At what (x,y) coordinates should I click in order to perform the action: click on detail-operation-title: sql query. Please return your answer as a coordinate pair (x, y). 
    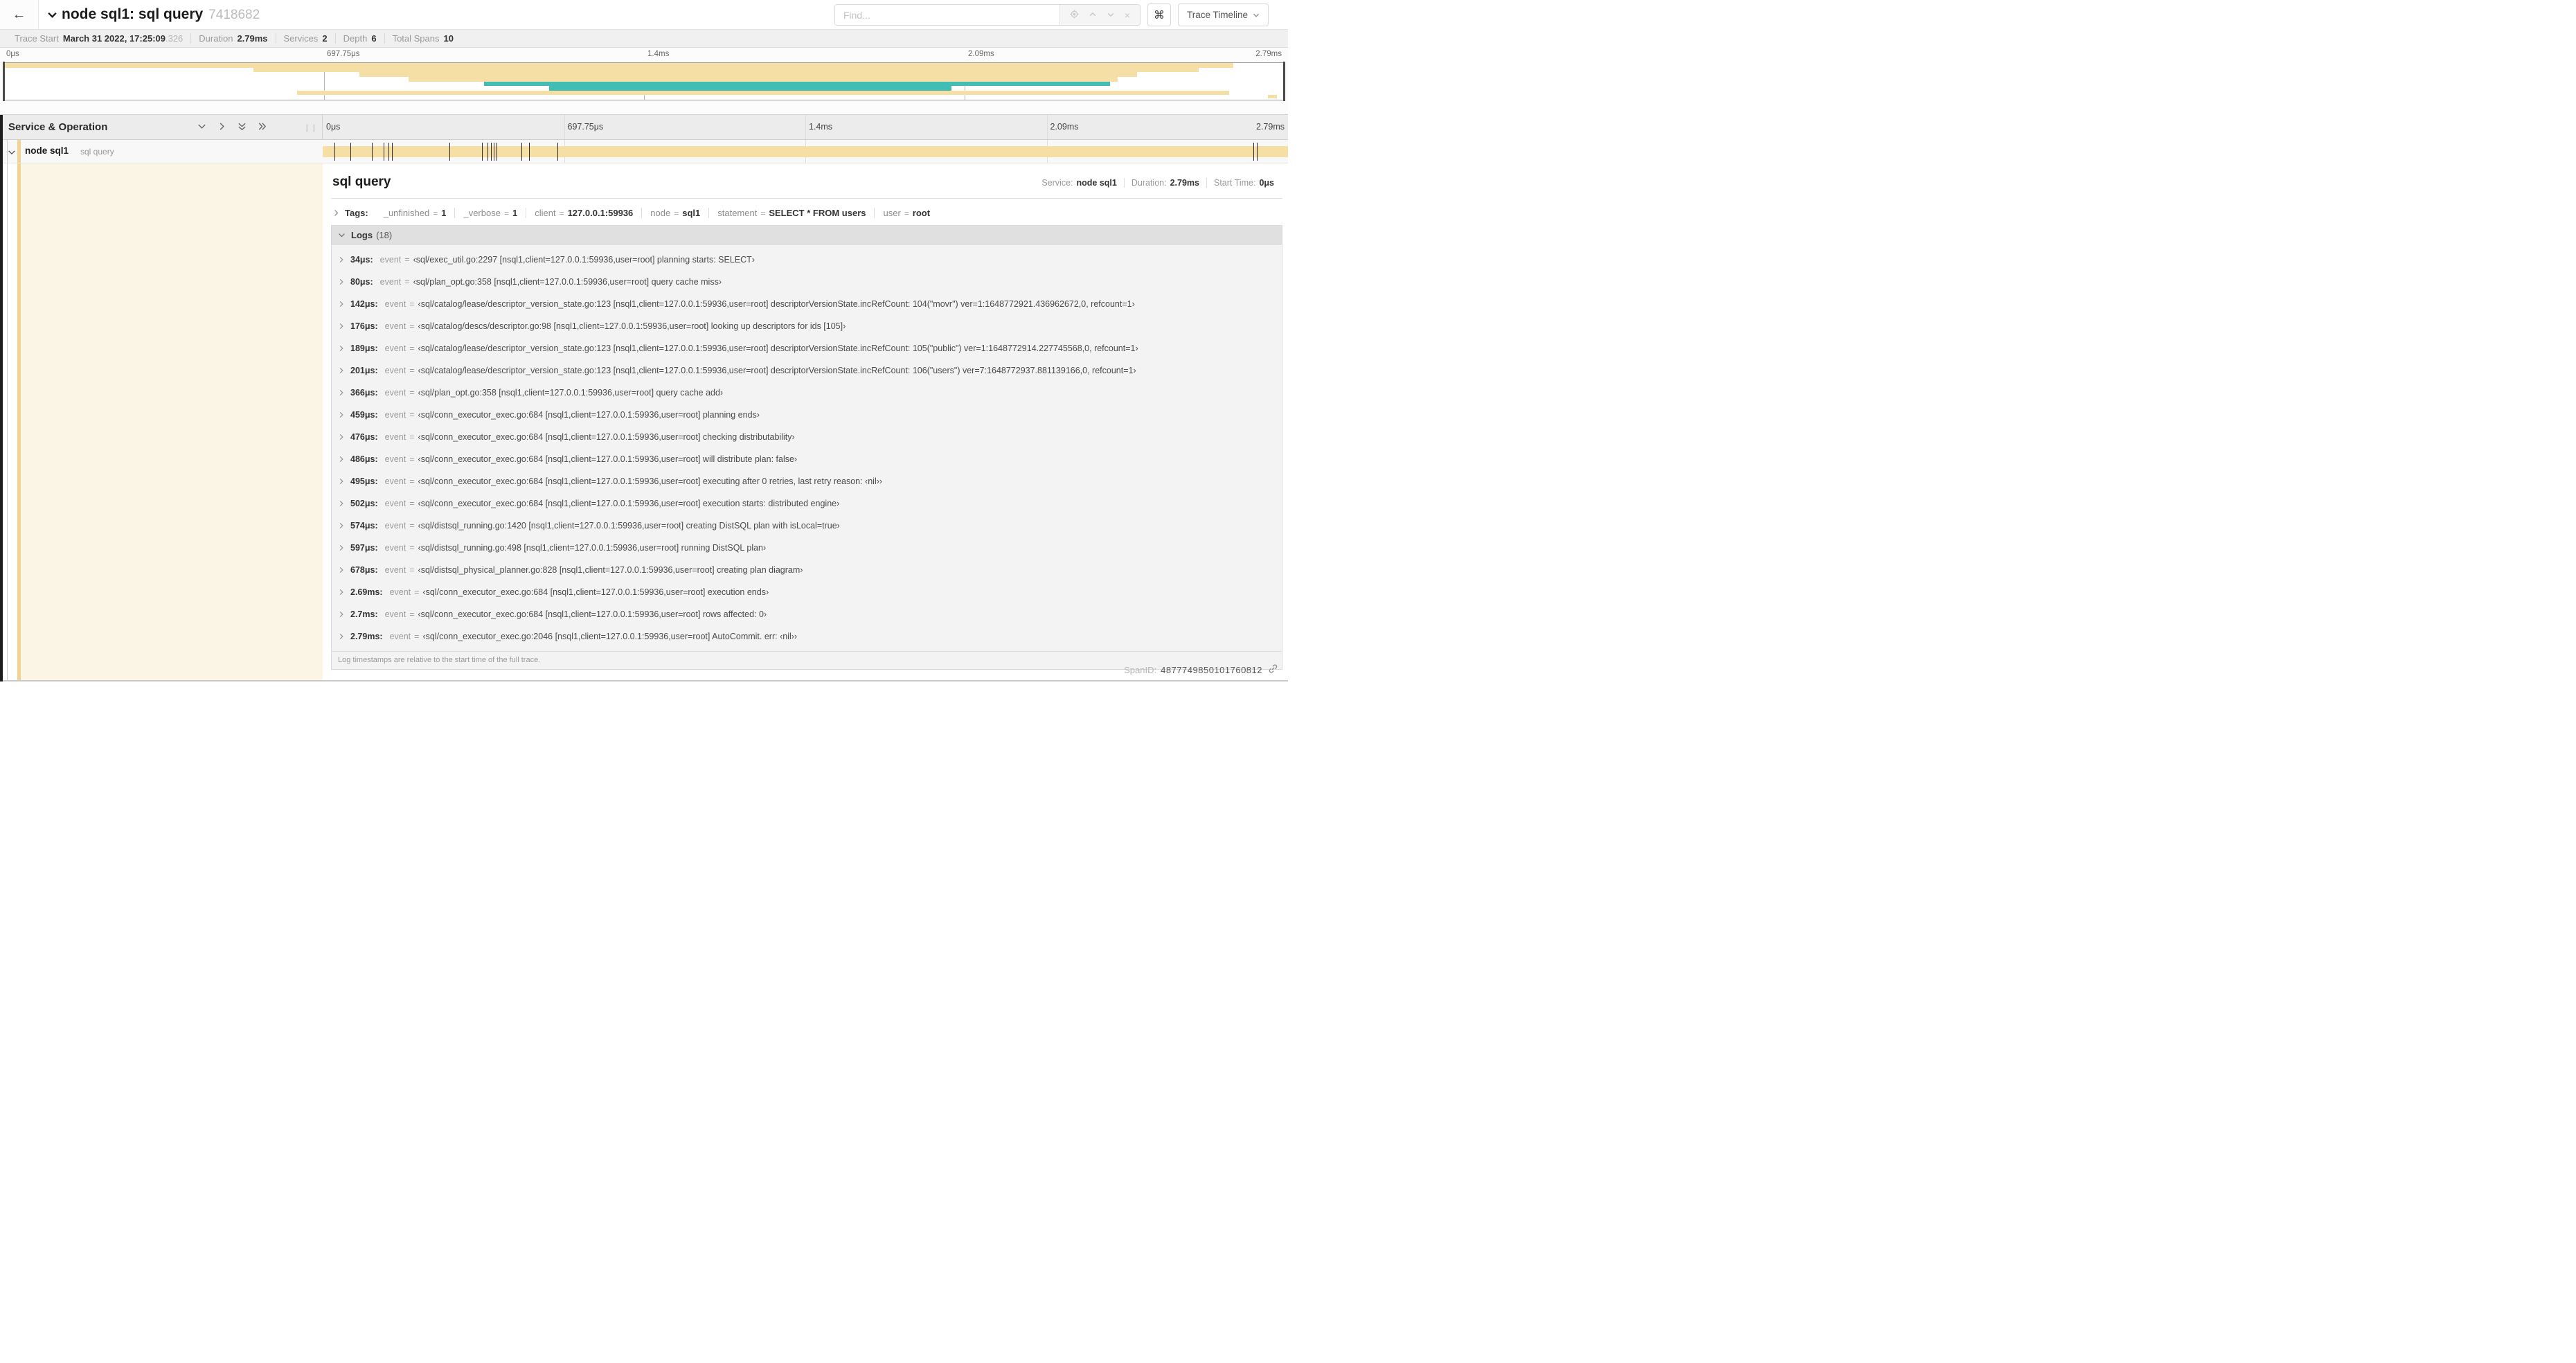
    Looking at the image, I should click on (361, 182).